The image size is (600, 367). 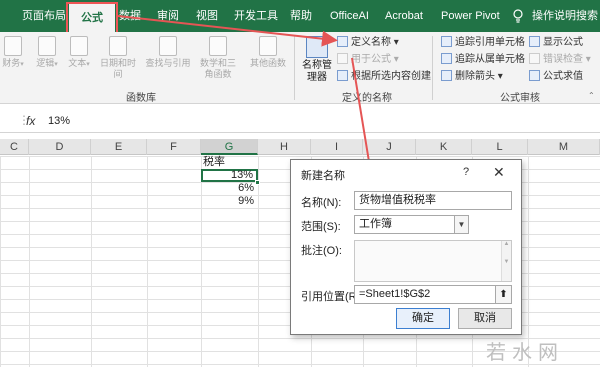 I want to click on financial-button: 财务▾, so click(x=15, y=53).